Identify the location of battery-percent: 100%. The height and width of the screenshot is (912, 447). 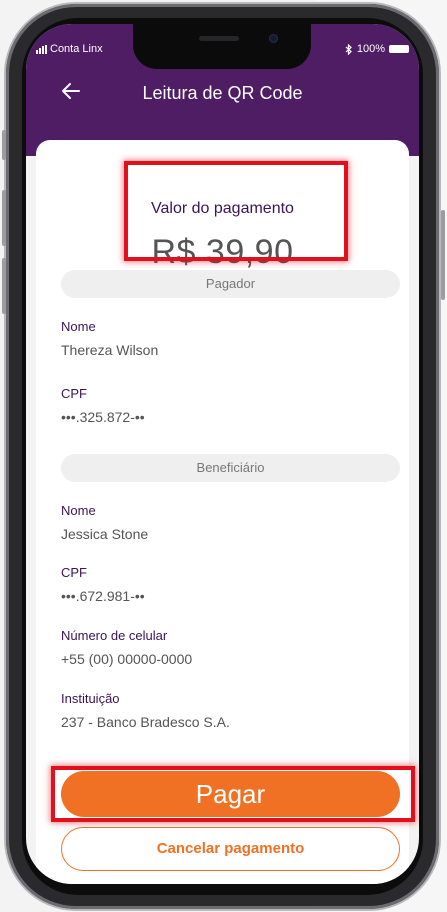
(370, 49).